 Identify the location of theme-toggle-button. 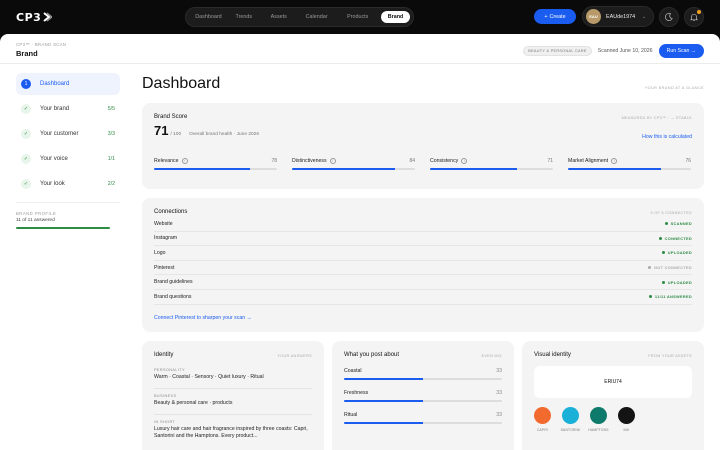
(669, 17).